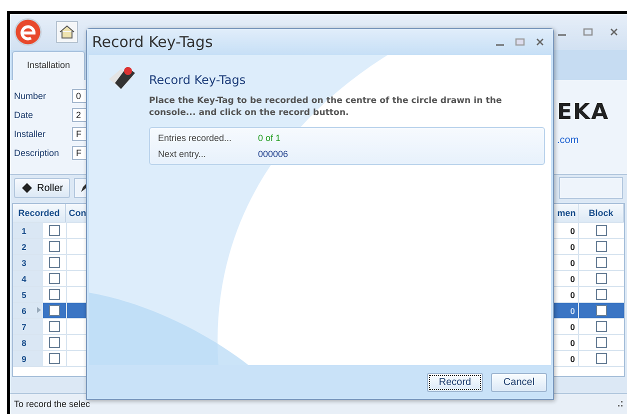 This screenshot has height=414, width=627. What do you see at coordinates (273, 154) in the screenshot?
I see `info-value: 000006` at bounding box center [273, 154].